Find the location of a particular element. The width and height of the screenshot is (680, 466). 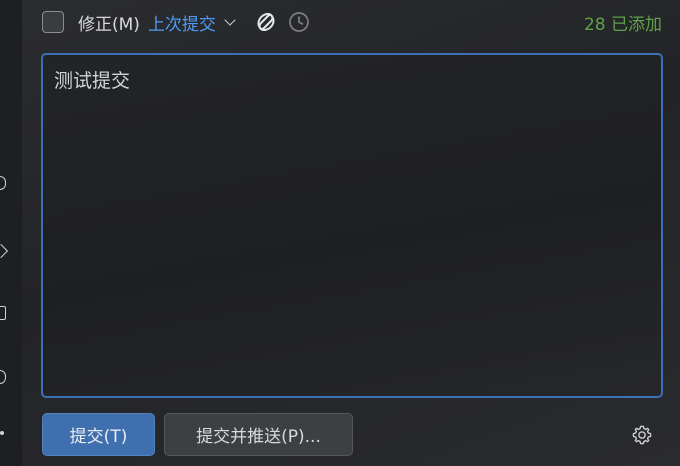

gear-icon is located at coordinates (642, 435).